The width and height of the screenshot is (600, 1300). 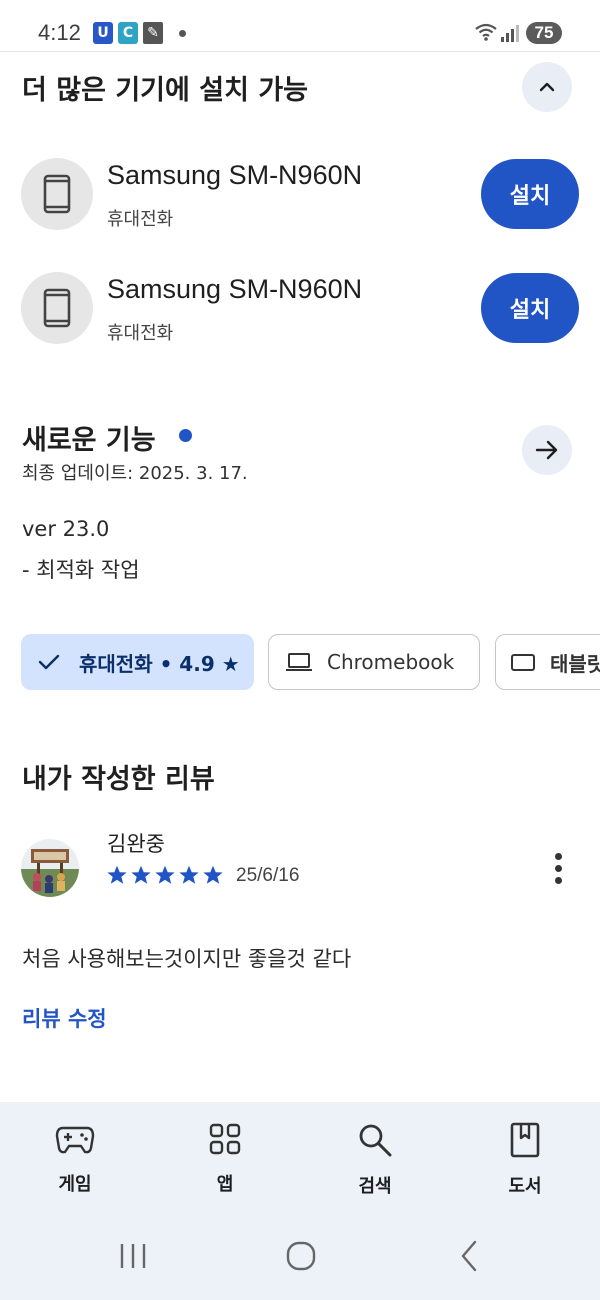 I want to click on whats-new-title: 새로운 기능, so click(x=89, y=440).